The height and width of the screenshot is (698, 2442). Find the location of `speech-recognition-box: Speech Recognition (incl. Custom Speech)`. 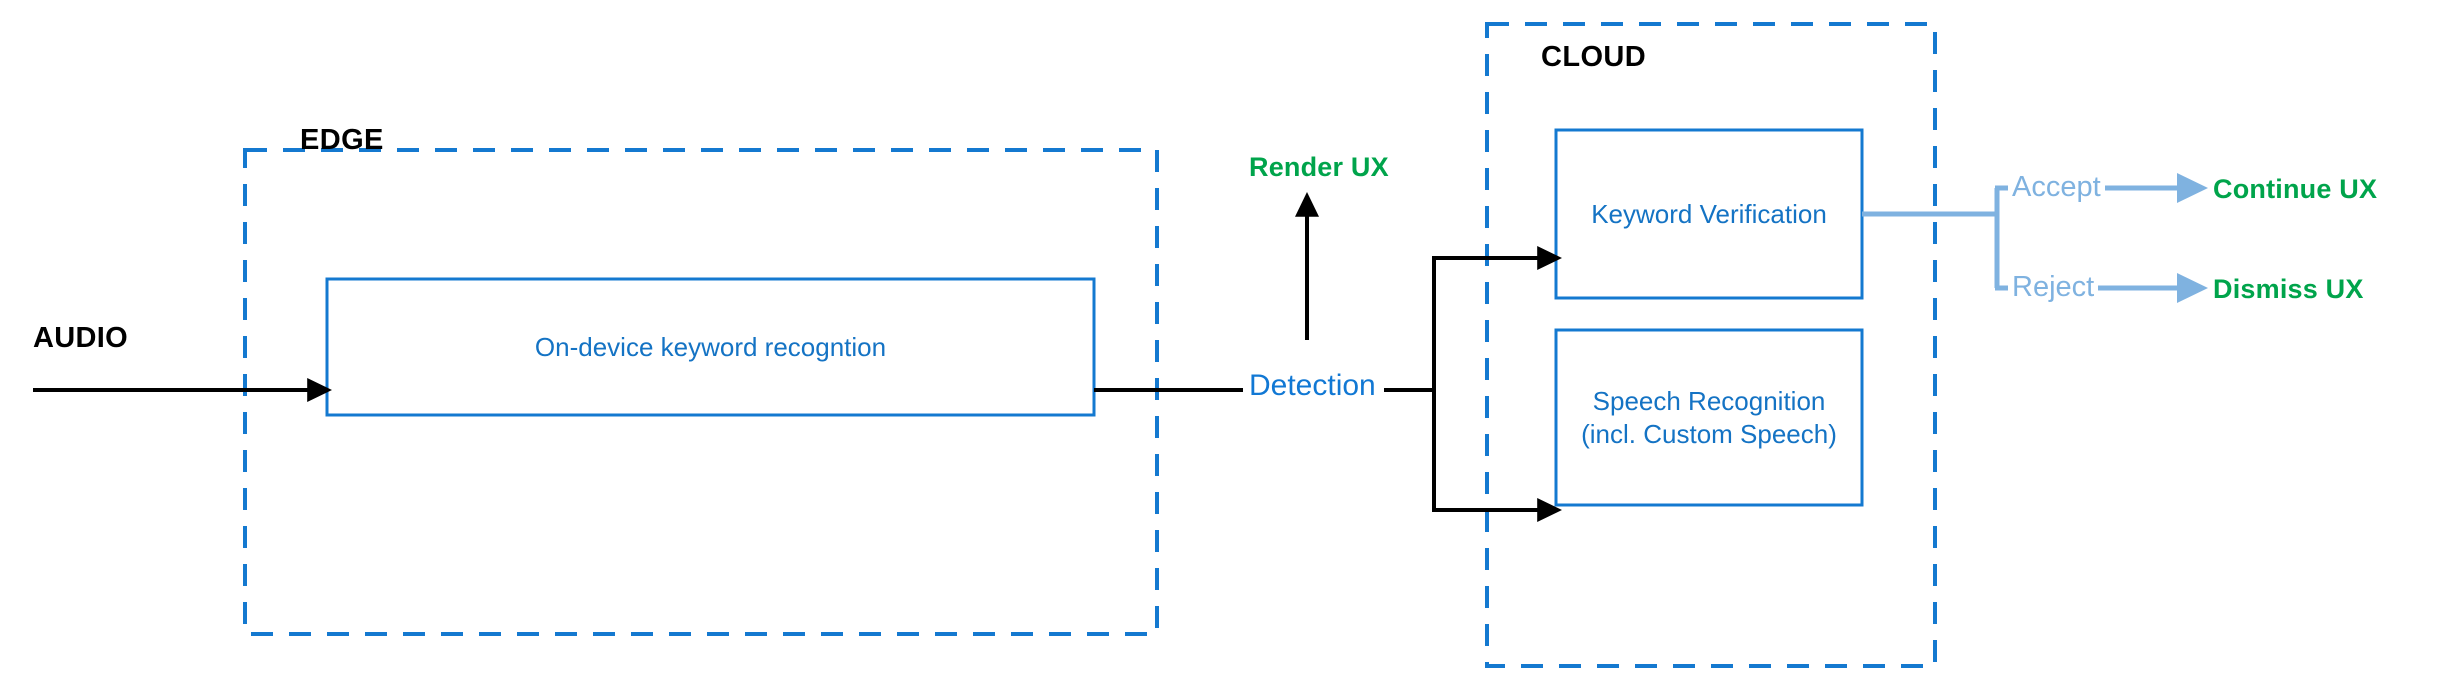

speech-recognition-box: Speech Recognition (incl. Custom Speech) is located at coordinates (1709, 417).